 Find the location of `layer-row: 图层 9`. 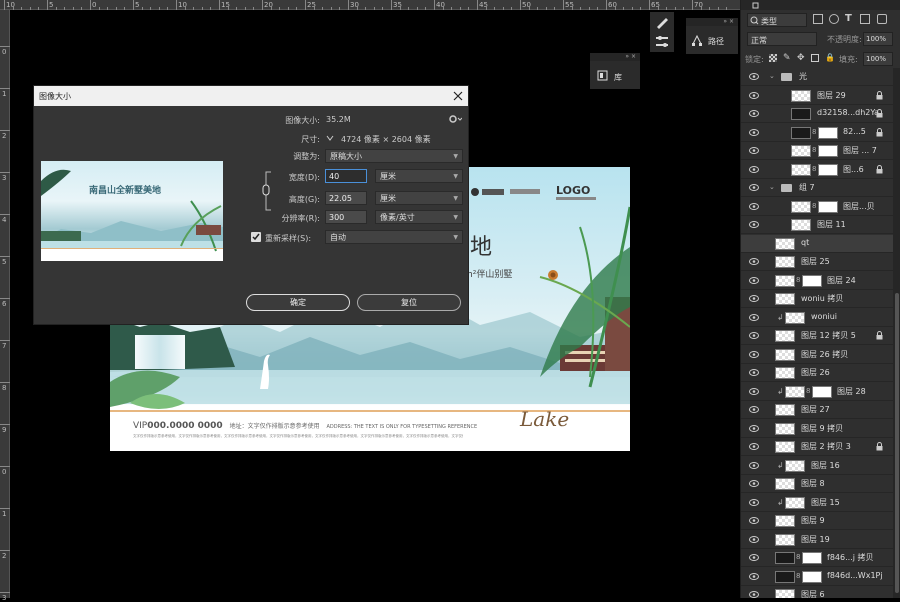

layer-row: 图层 9 is located at coordinates (817, 521).